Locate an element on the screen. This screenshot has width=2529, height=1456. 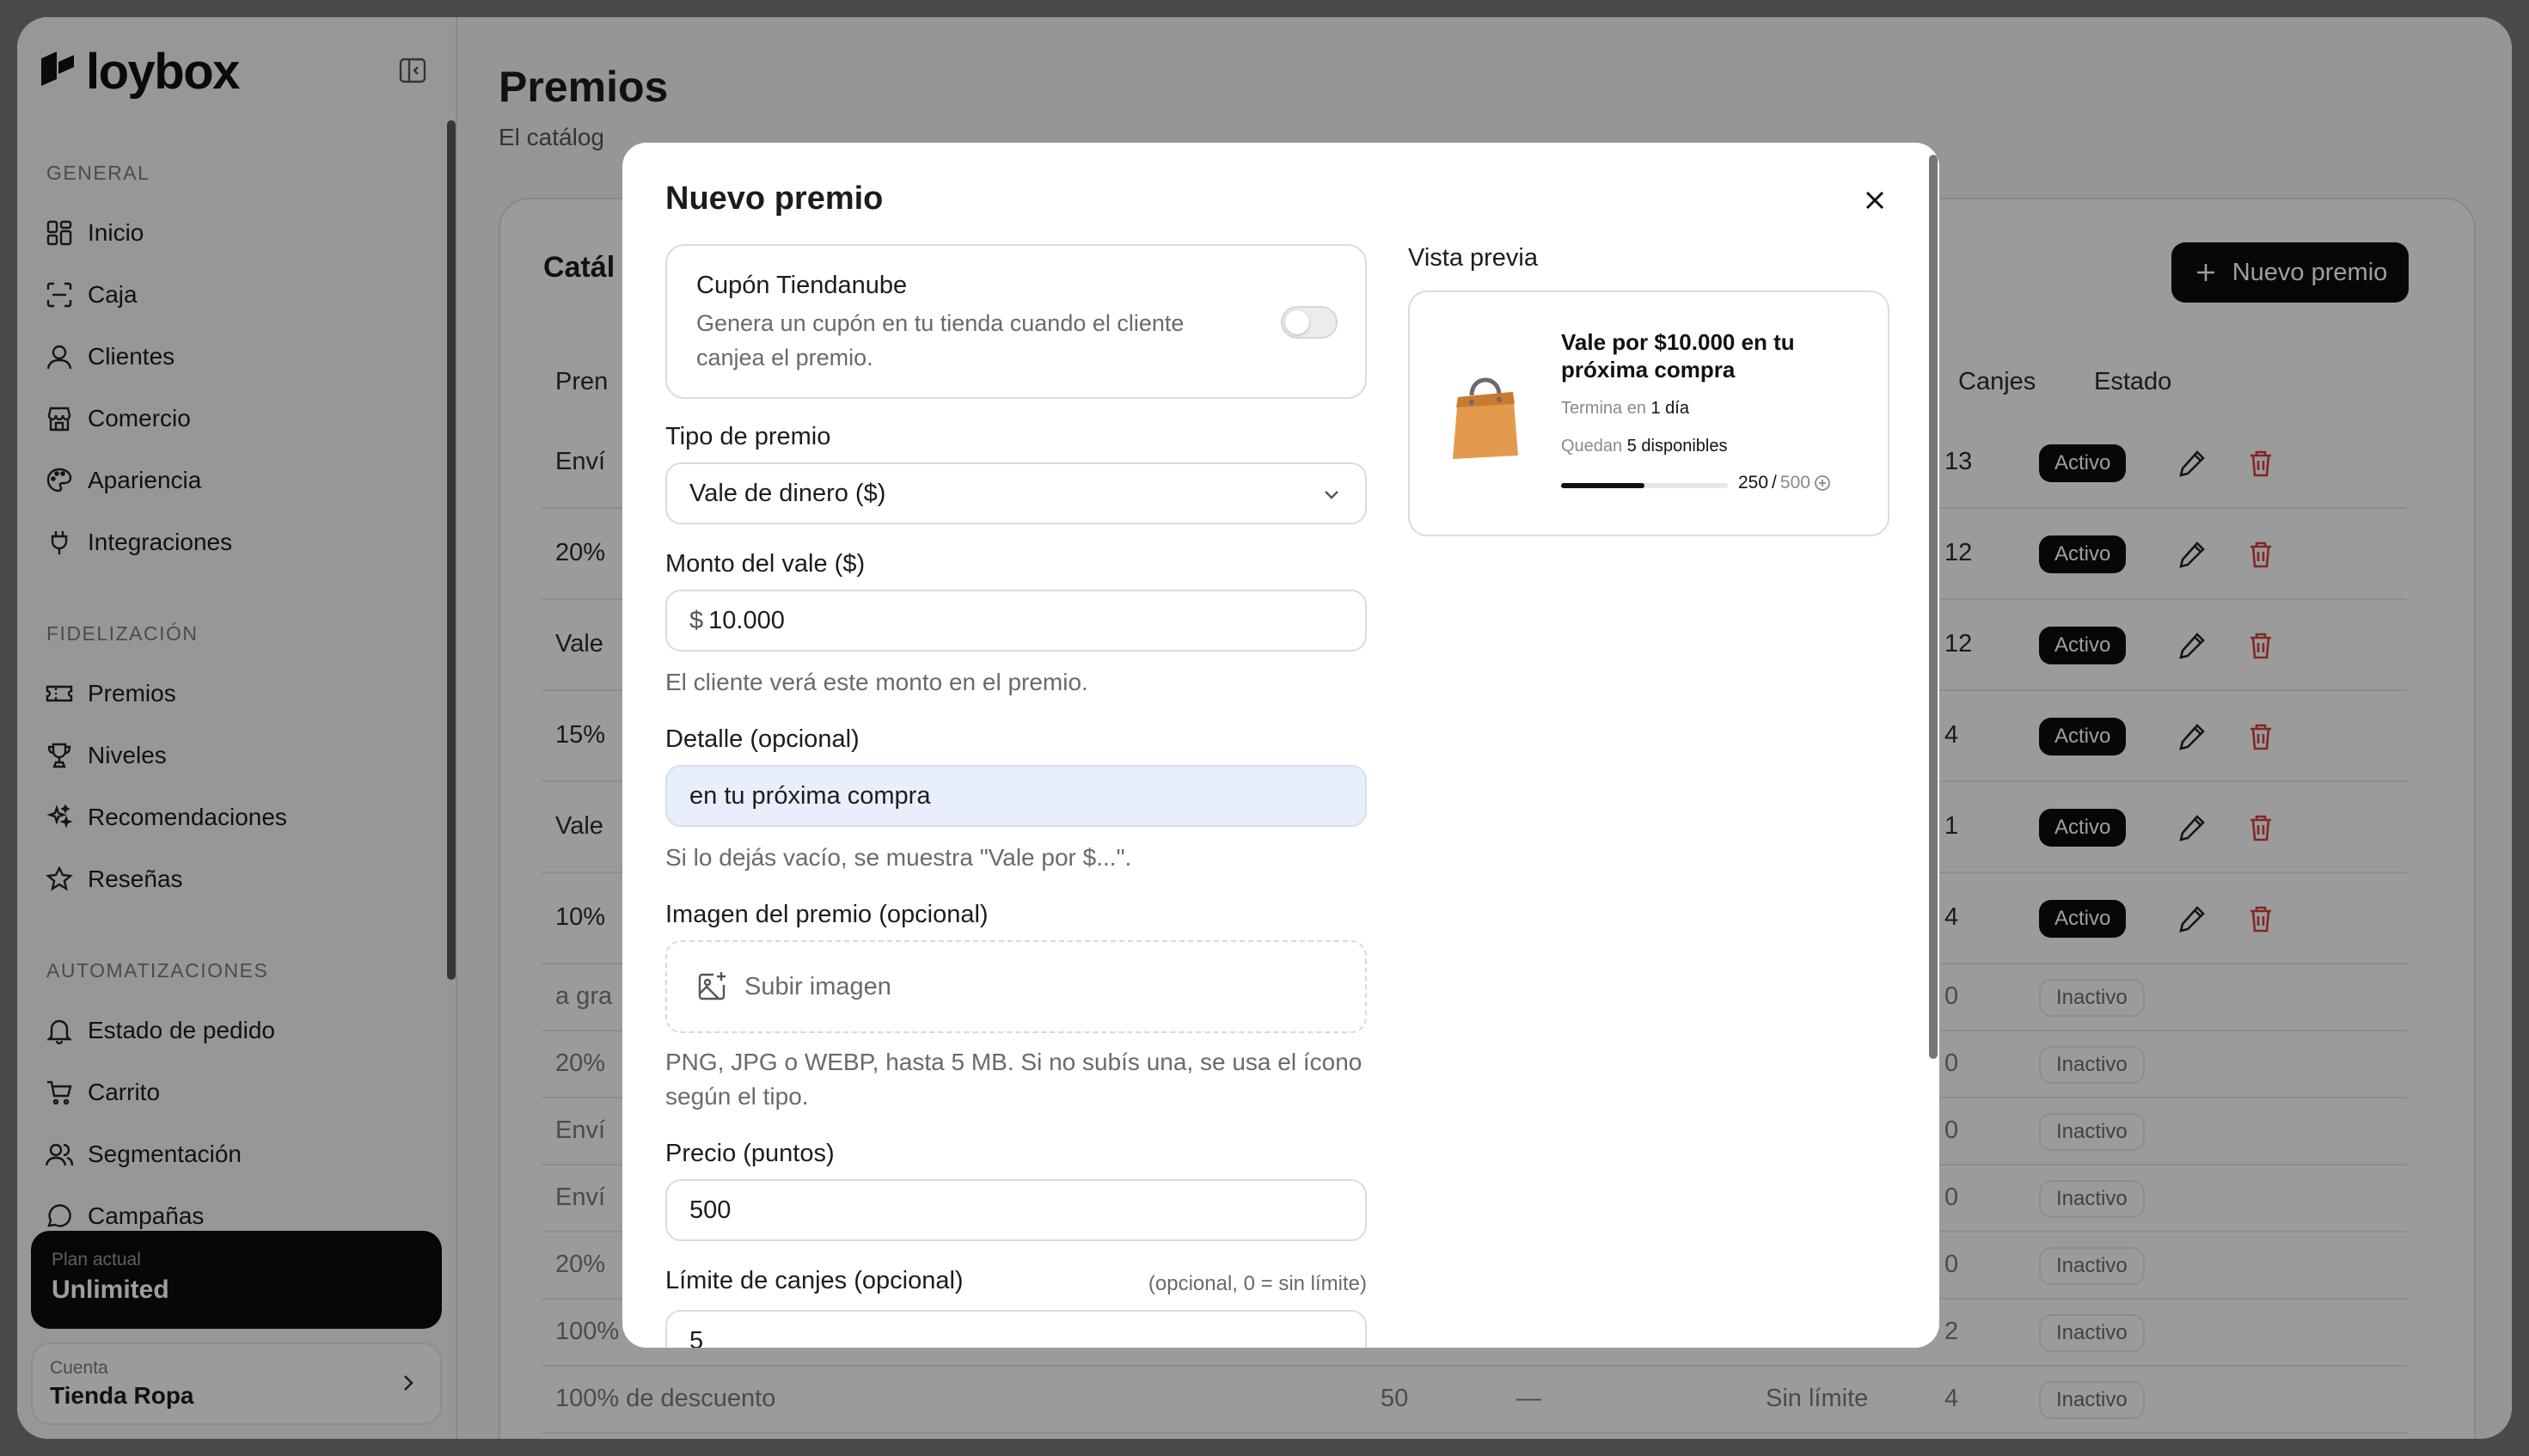
dialog-title: Nuevo premio is located at coordinates (775, 199).